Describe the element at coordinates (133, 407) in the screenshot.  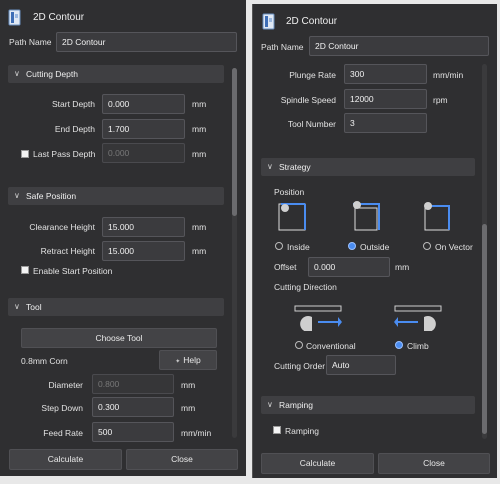
I see `step-down-field: 0.300` at that location.